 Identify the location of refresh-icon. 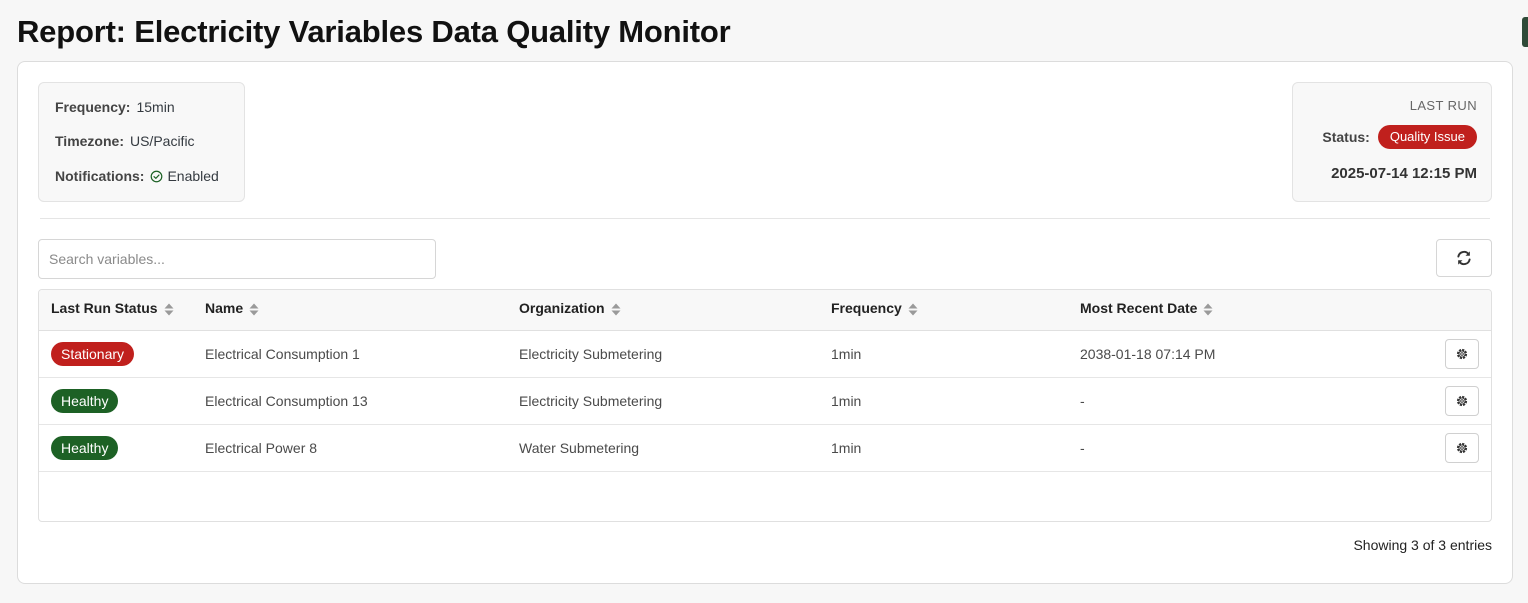
(1464, 258).